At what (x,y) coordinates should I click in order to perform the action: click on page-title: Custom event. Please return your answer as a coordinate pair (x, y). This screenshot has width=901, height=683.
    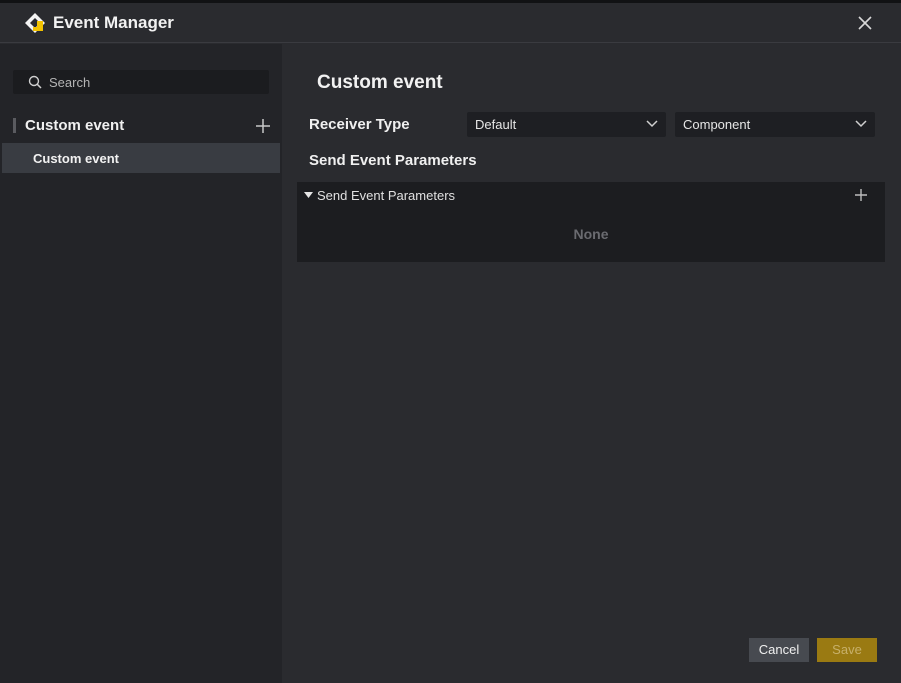
    Looking at the image, I should click on (380, 82).